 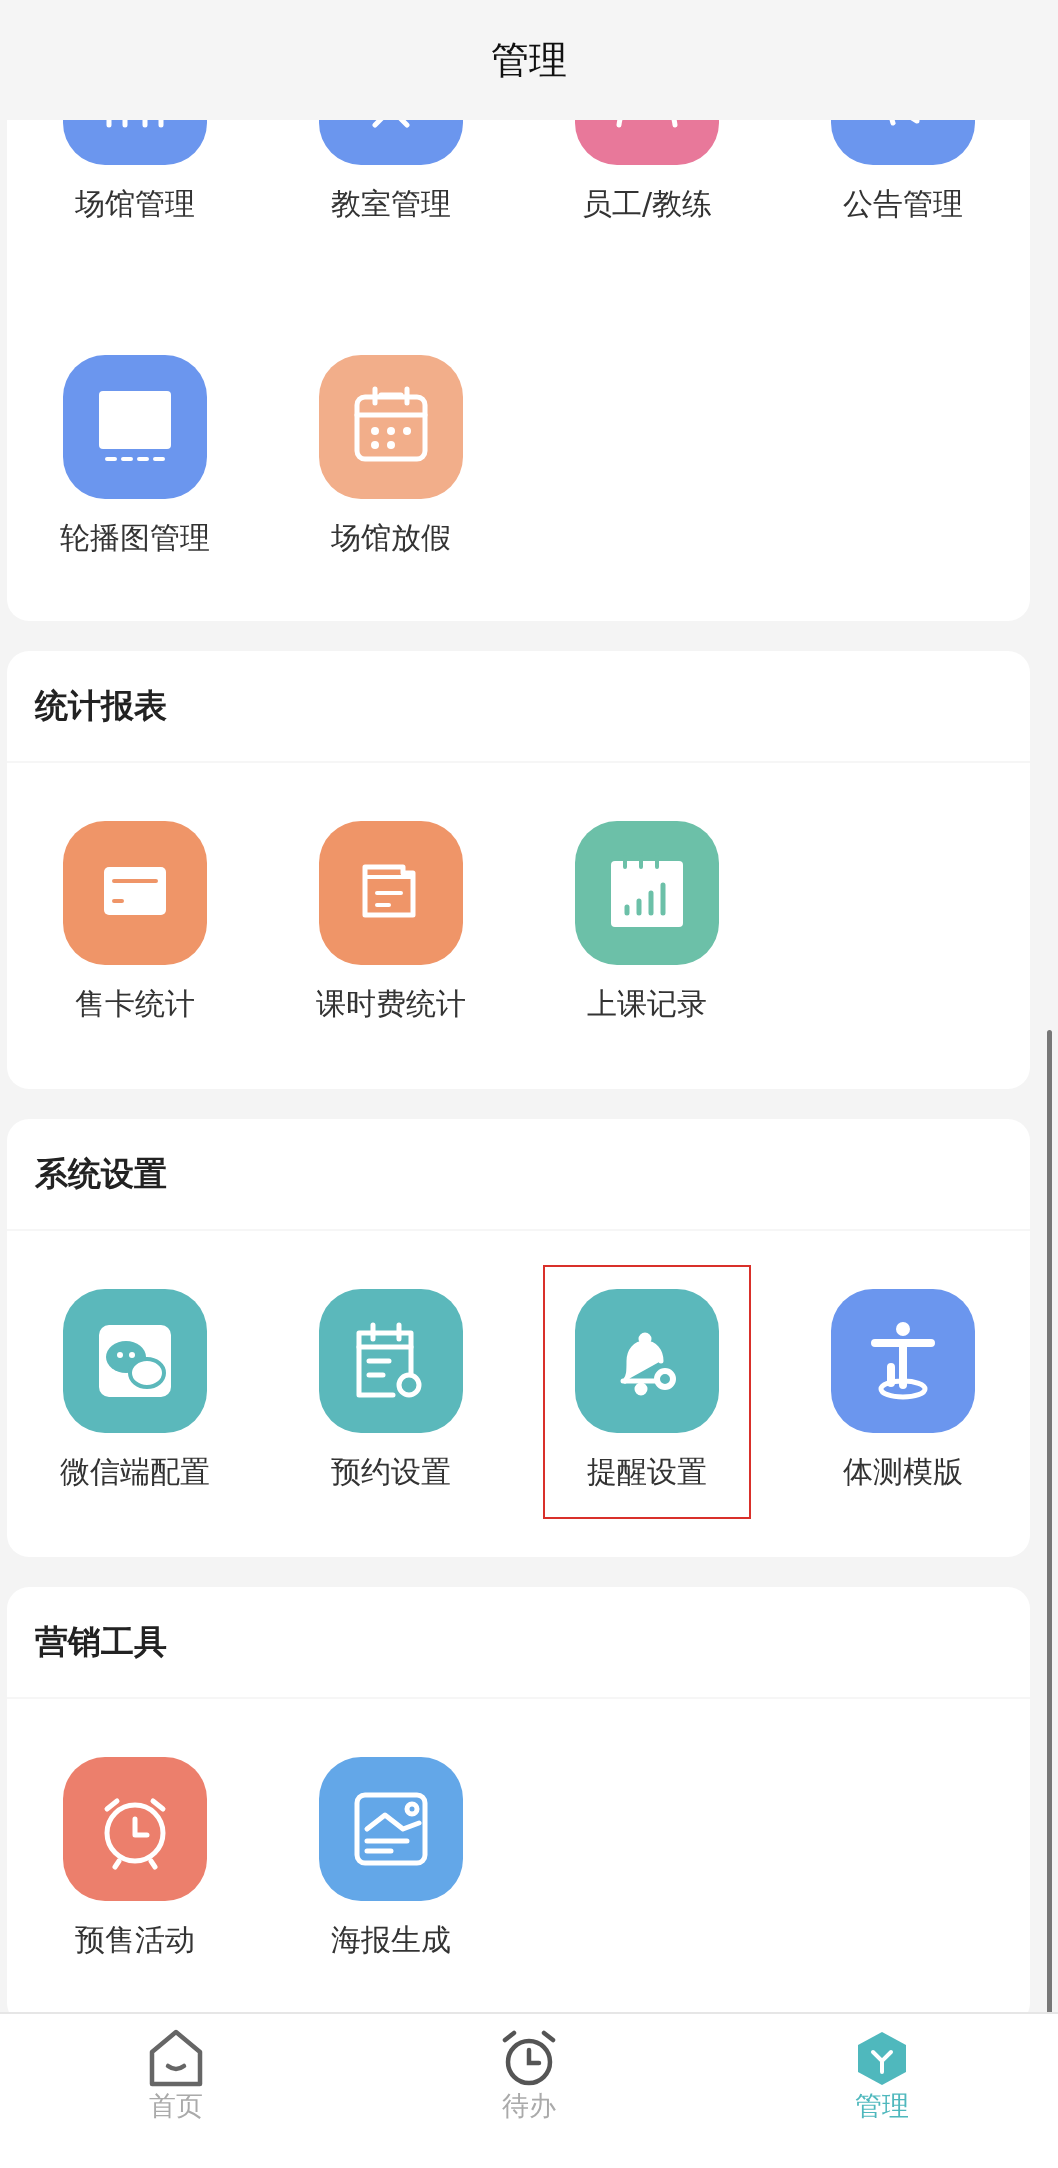 What do you see at coordinates (391, 1392) in the screenshot?
I see `menu-tile: 预约设置` at bounding box center [391, 1392].